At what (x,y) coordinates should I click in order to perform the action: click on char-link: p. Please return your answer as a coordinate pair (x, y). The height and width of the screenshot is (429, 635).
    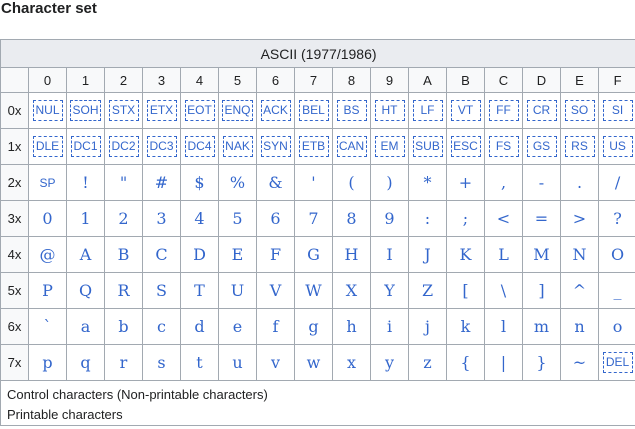
    Looking at the image, I should click on (47, 362).